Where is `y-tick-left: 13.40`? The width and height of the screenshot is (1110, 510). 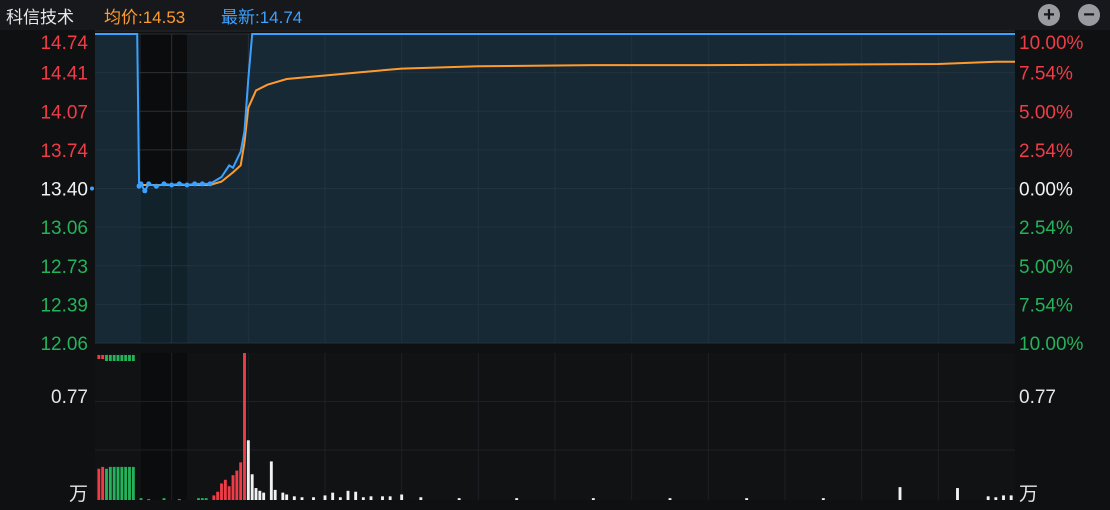
y-tick-left: 13.40 is located at coordinates (64, 190).